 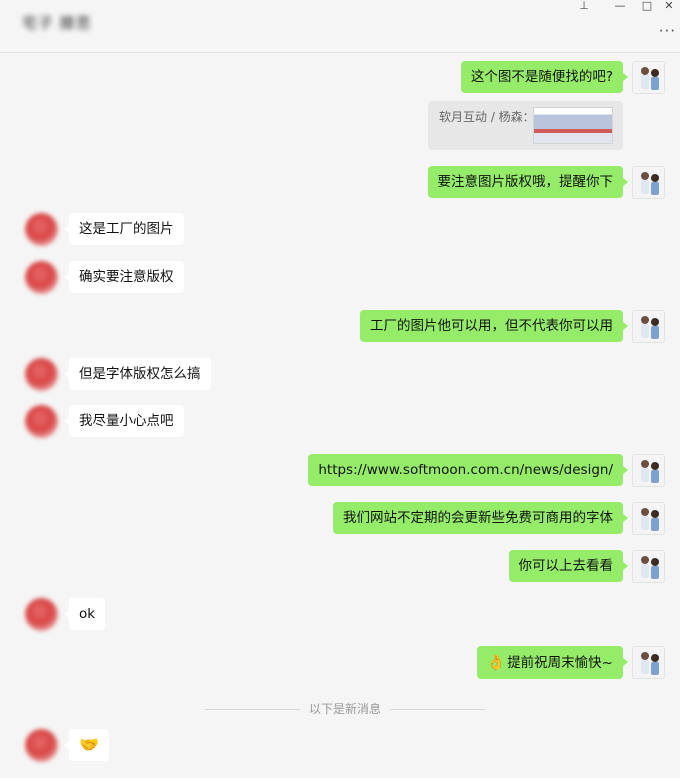 What do you see at coordinates (345, 708) in the screenshot?
I see `new-messages-divider-label: 以下是新消息` at bounding box center [345, 708].